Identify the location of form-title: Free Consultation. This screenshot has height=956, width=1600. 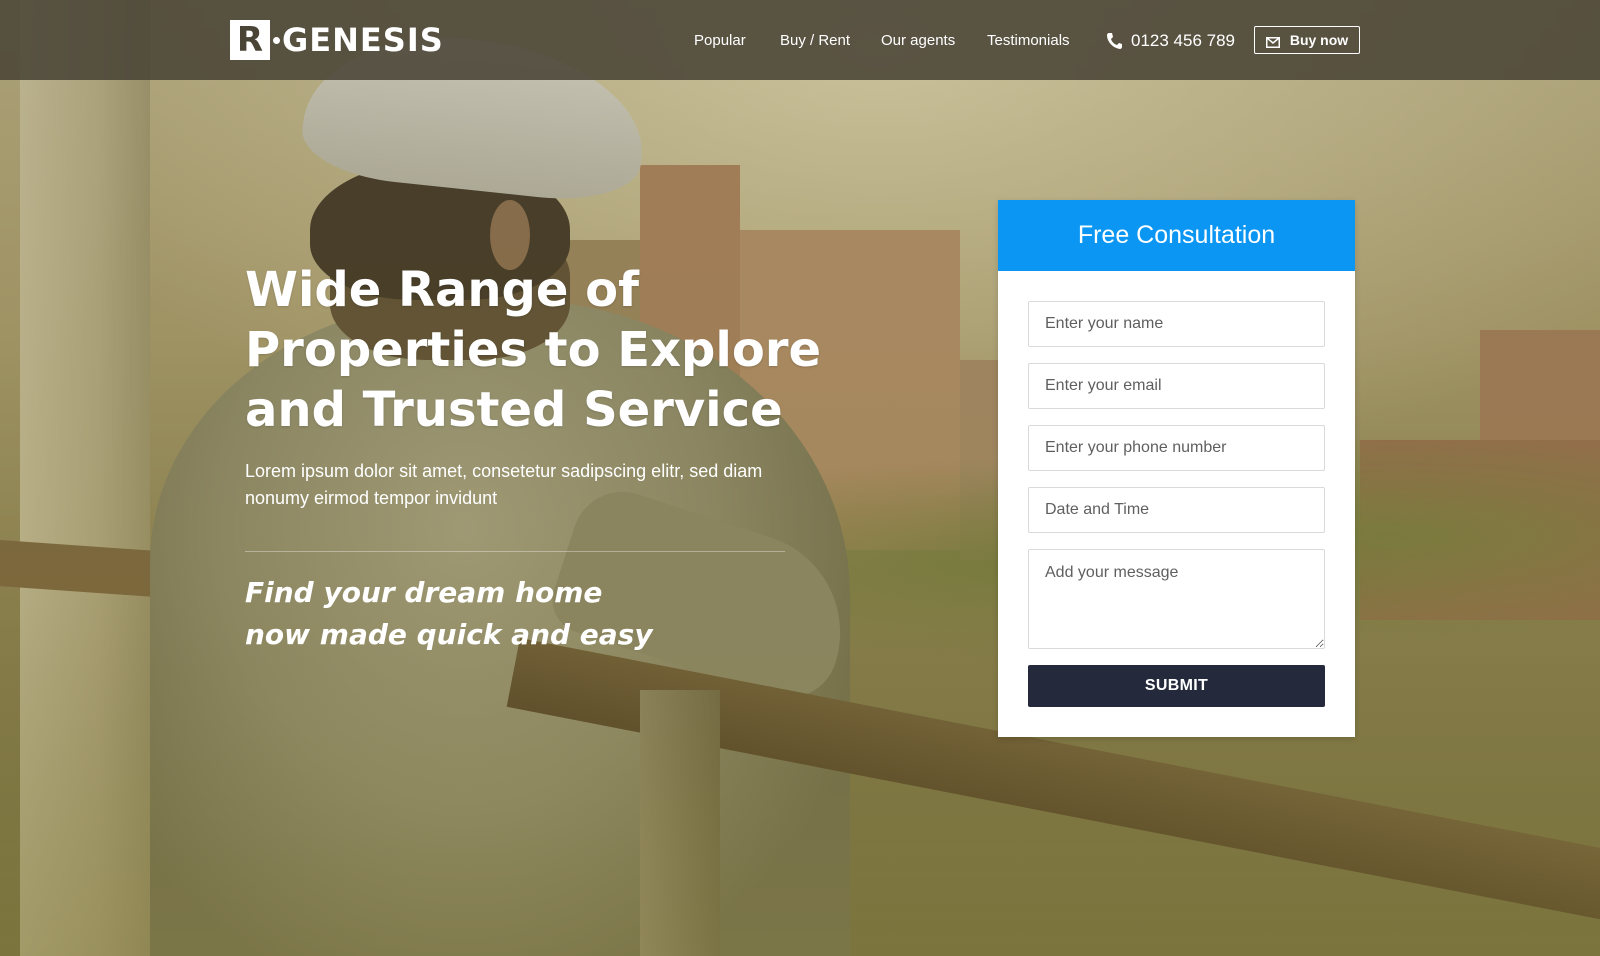
(1176, 235).